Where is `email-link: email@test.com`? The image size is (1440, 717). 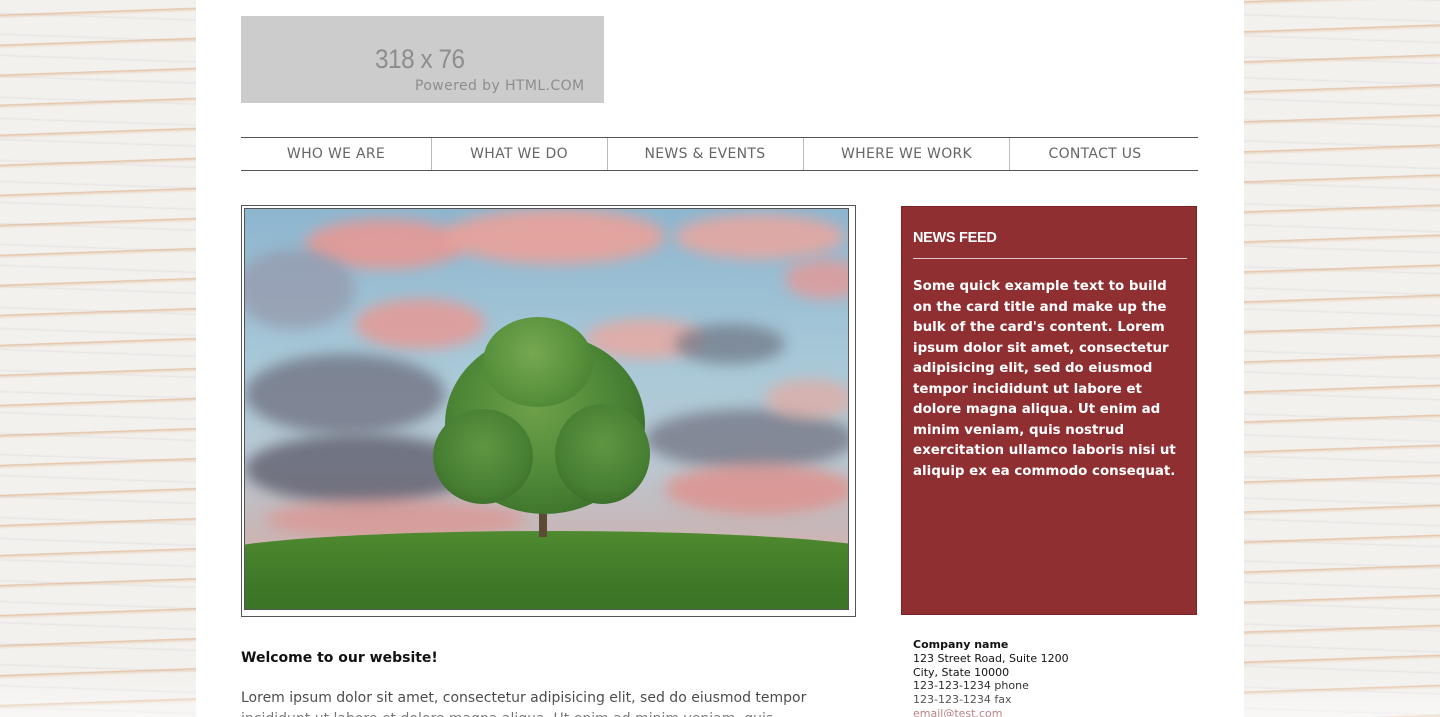
email-link: email@test.com is located at coordinates (957, 712).